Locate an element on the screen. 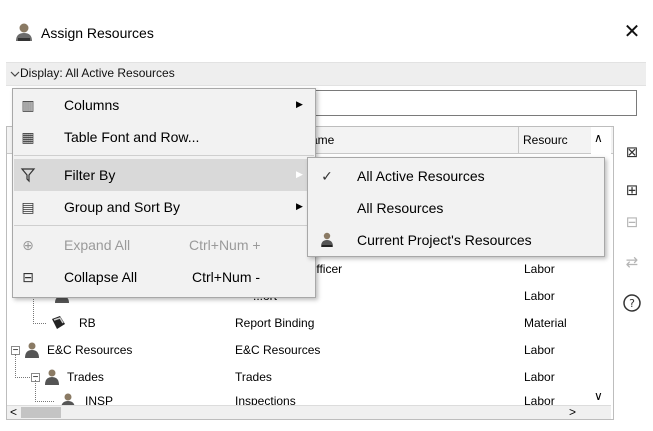 This screenshot has width=653, height=431. table-row: − E&C Resources E&C Resources Labor is located at coordinates (302, 350).